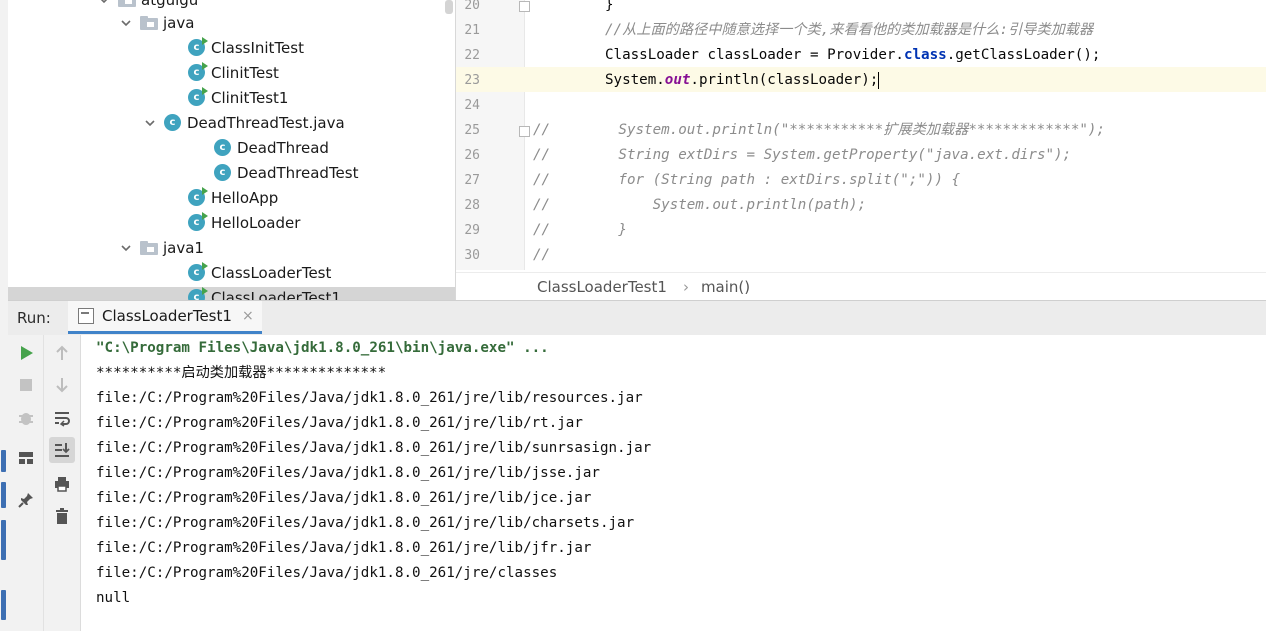 The width and height of the screenshot is (1266, 631). What do you see at coordinates (602, 287) in the screenshot?
I see `breadcrumb-class: ClassLoaderTest1` at bounding box center [602, 287].